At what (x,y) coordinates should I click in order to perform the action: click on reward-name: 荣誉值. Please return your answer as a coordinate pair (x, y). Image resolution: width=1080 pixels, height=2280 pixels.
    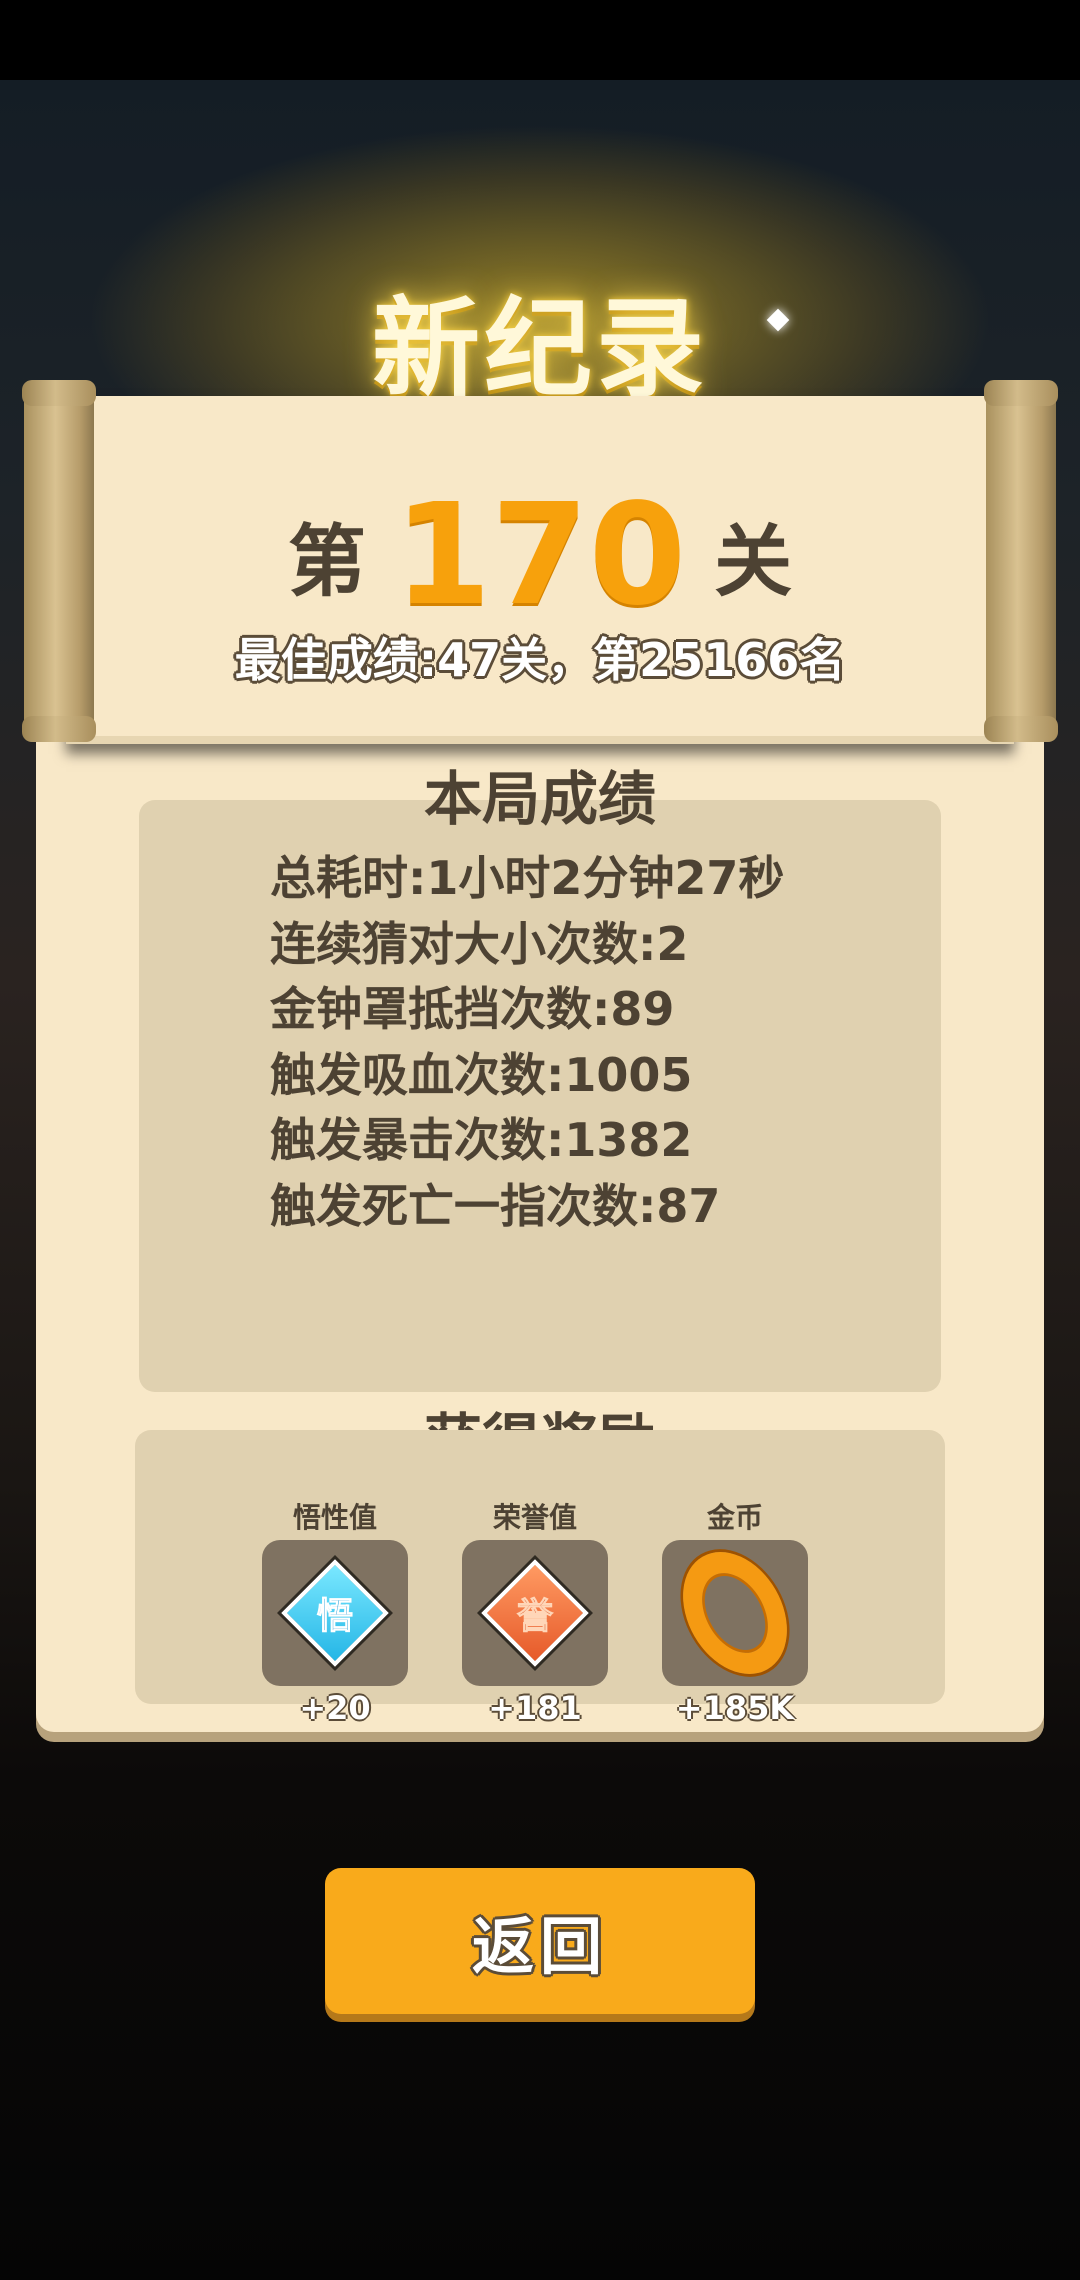
    Looking at the image, I should click on (534, 1517).